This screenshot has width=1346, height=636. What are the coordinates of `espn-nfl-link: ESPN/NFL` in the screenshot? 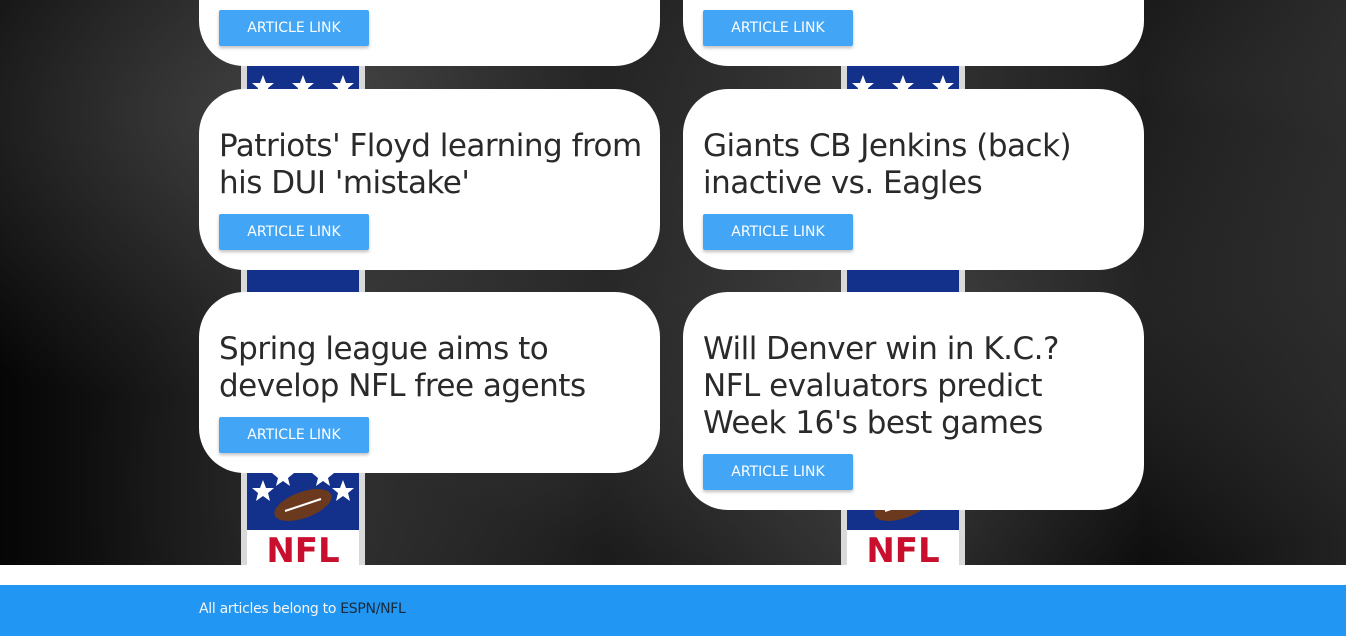 It's located at (373, 609).